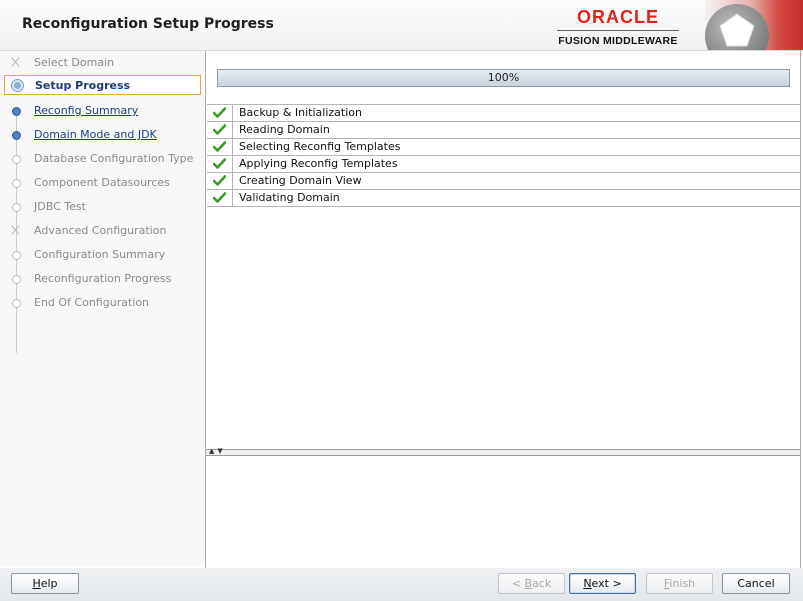 This screenshot has width=803, height=601. I want to click on step-label: Domain Mode and JDK, so click(95, 134).